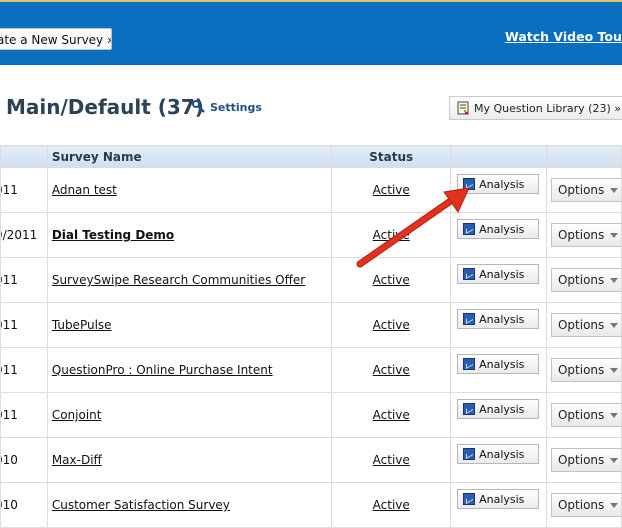 Image resolution: width=622 pixels, height=528 pixels. Describe the element at coordinates (535, 108) in the screenshot. I see `question-library-button: My Question Library (23) »` at that location.